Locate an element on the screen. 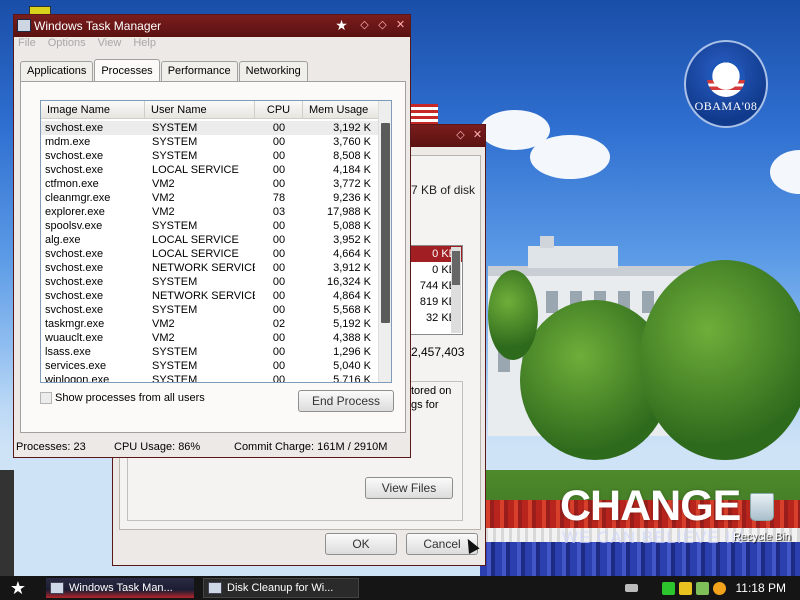 The height and width of the screenshot is (600, 800). table-row: svchost.exe LOCAL SERVICE 00 4,184 K is located at coordinates (210, 170).